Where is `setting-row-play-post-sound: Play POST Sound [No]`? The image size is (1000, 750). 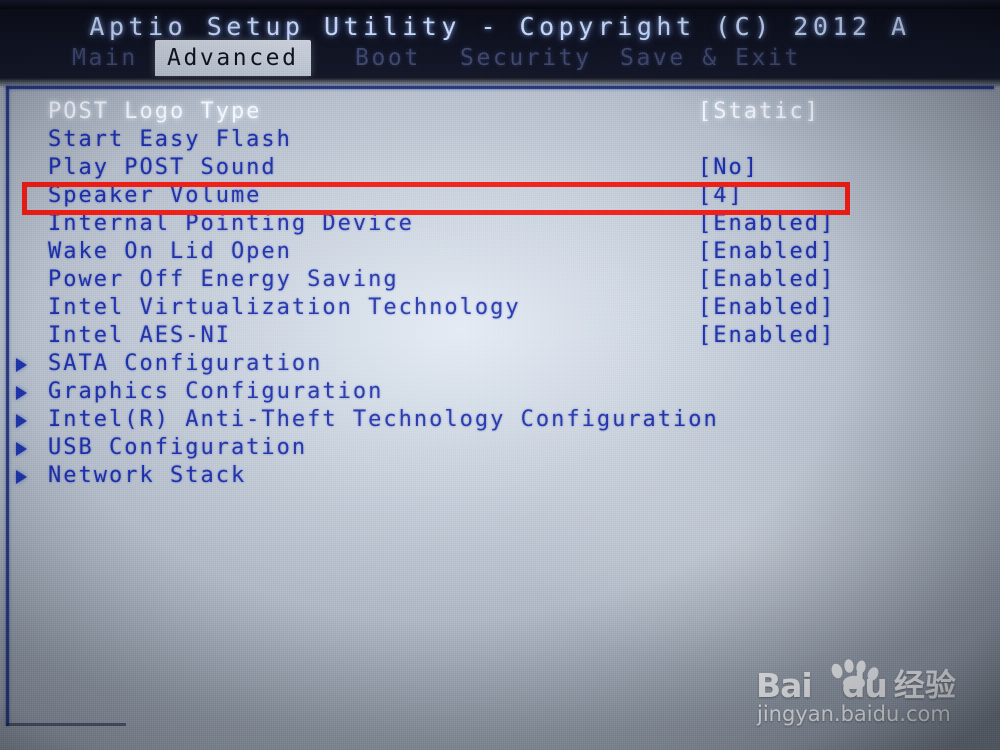 setting-row-play-post-sound: Play POST Sound [No] is located at coordinates (500, 168).